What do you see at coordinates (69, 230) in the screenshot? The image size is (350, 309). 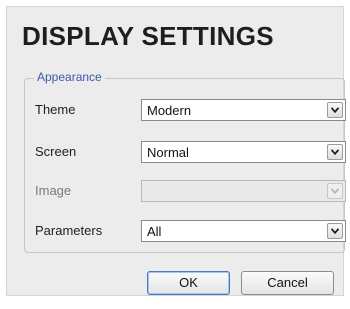 I see `parameters-label: Parameters` at bounding box center [69, 230].